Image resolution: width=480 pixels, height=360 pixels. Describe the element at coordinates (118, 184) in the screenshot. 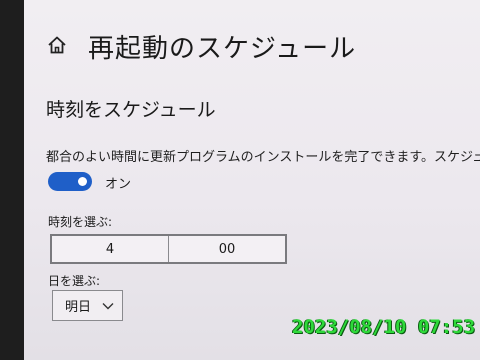

I see `toggle-label: オン` at that location.